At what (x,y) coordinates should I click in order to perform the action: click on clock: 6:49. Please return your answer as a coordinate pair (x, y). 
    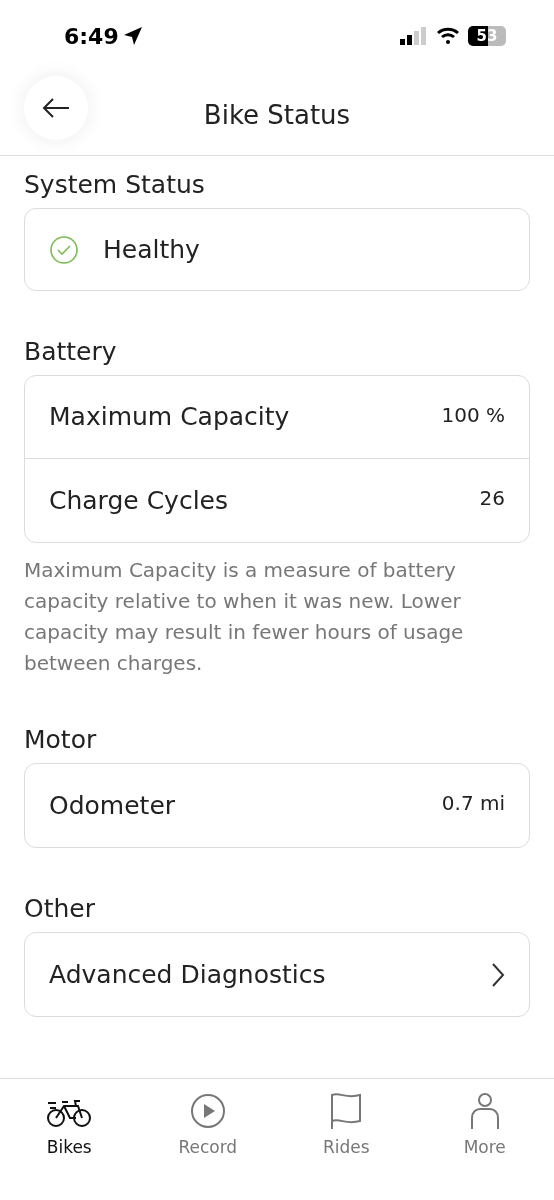
    Looking at the image, I should click on (91, 36).